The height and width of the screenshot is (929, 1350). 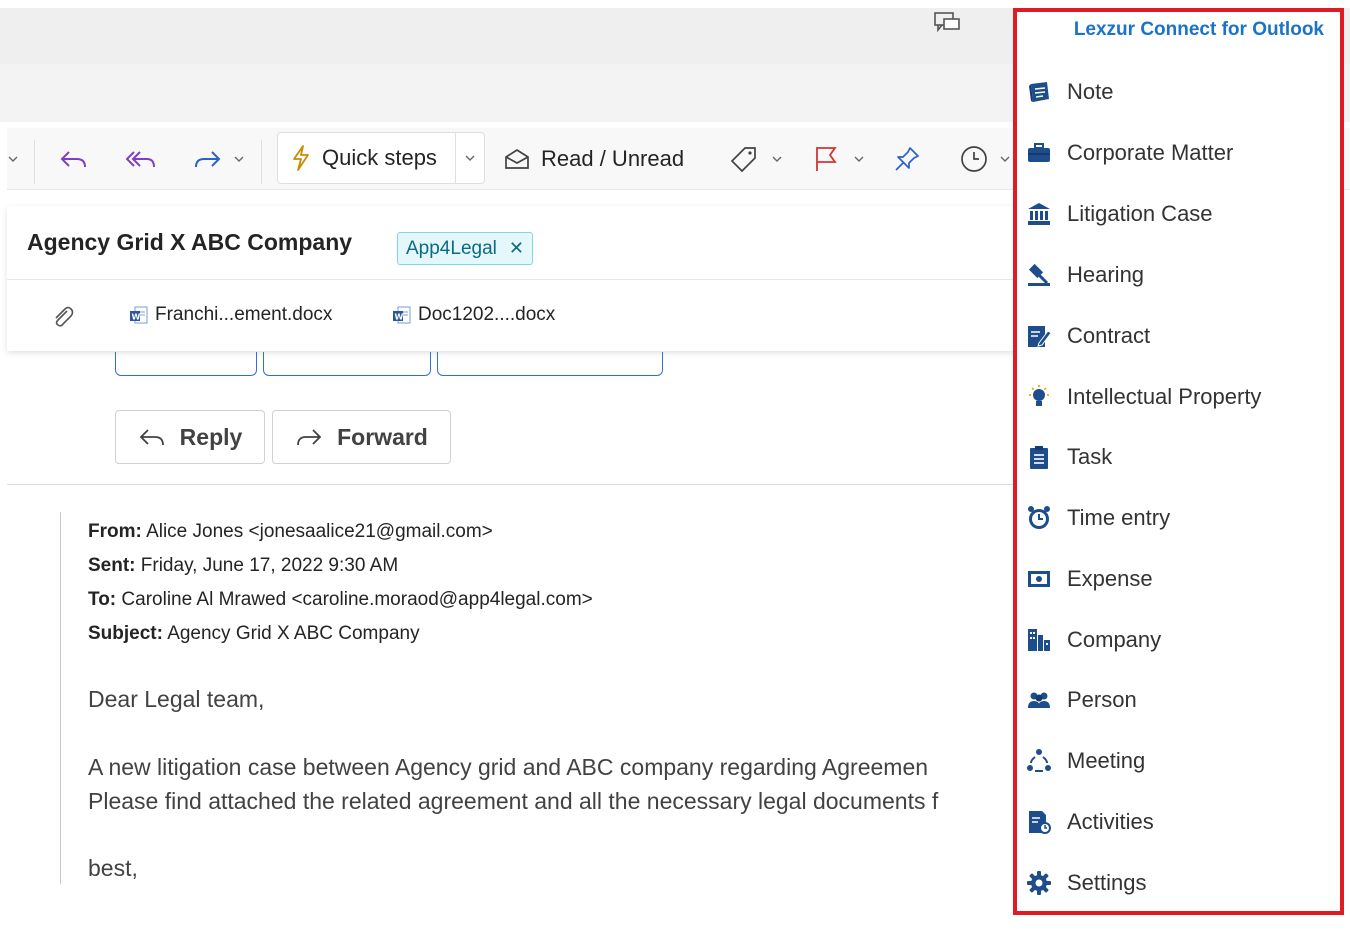 I want to click on contract-edit-icon, so click(x=1039, y=336).